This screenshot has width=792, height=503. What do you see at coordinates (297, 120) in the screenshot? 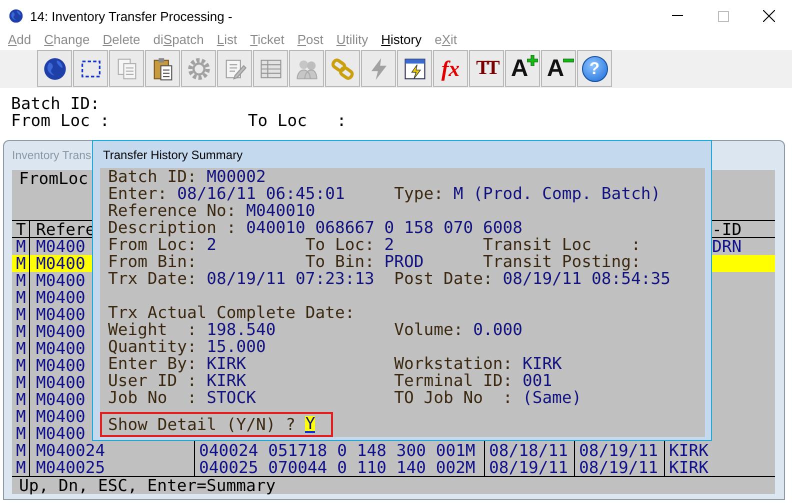
I see `field-label: To Loc :` at bounding box center [297, 120].